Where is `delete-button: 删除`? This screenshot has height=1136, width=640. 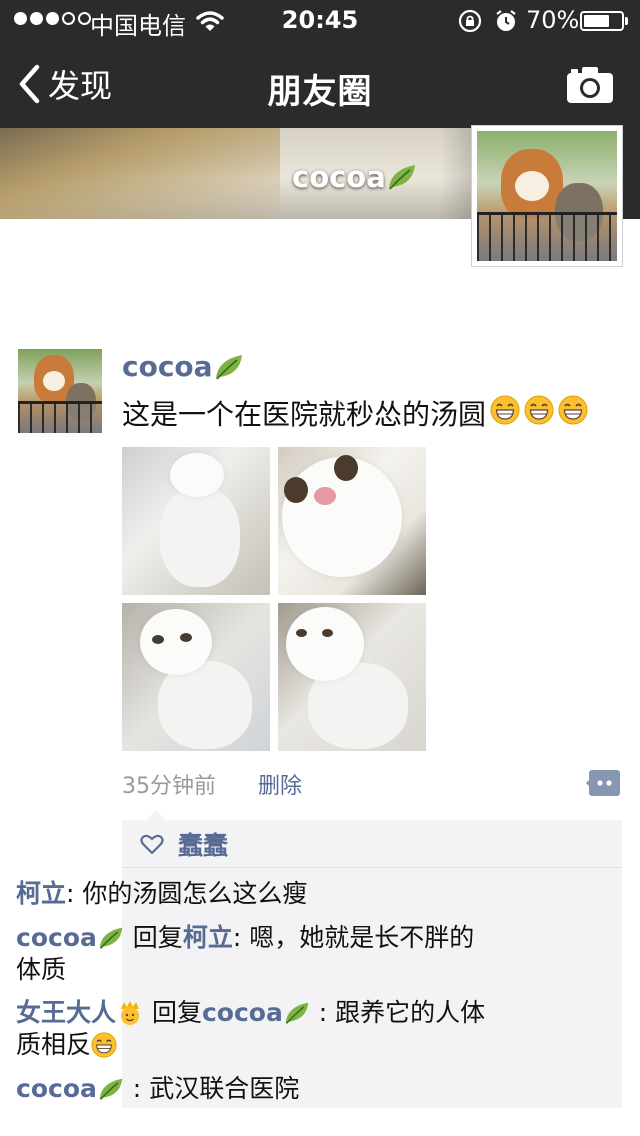 delete-button: 删除 is located at coordinates (280, 784).